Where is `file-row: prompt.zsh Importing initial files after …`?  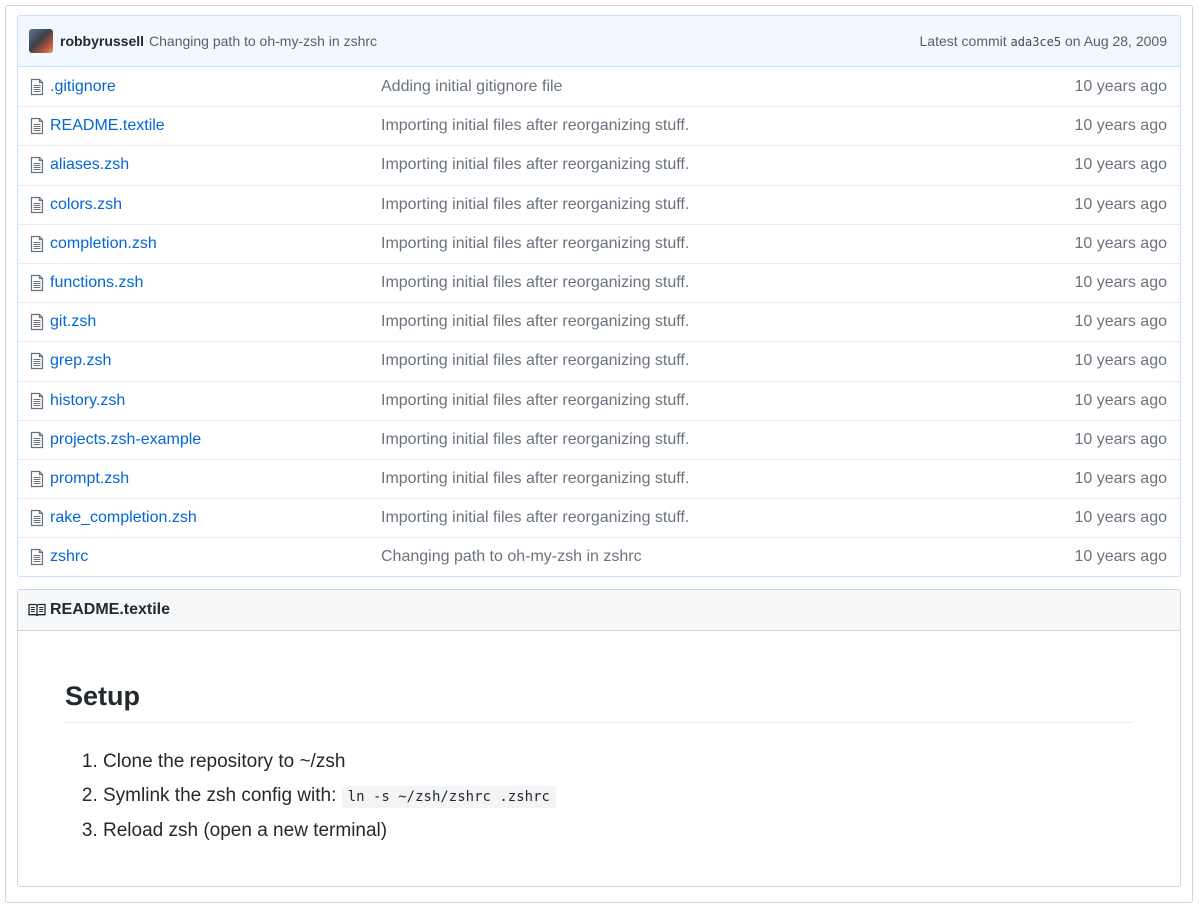
file-row: prompt.zsh Importing initial files after … is located at coordinates (599, 478).